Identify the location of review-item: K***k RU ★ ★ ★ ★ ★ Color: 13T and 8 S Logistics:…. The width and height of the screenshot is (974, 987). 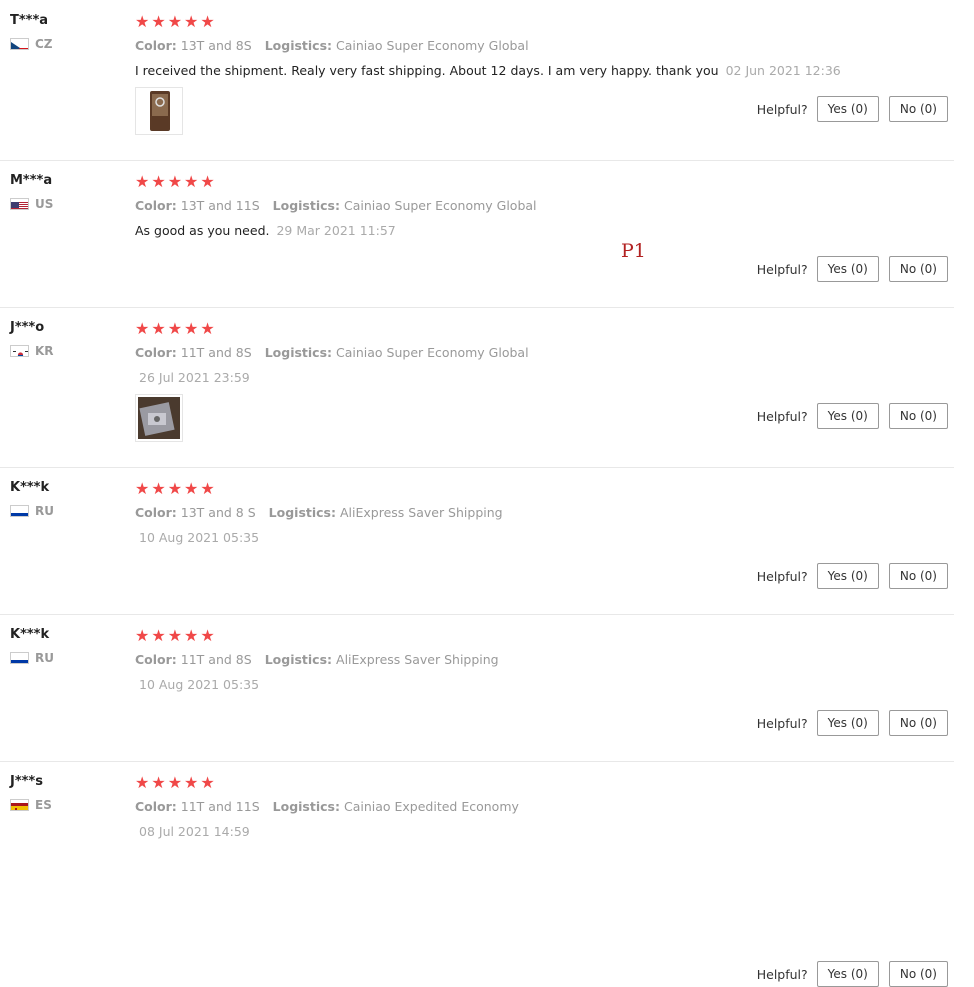
(477, 541).